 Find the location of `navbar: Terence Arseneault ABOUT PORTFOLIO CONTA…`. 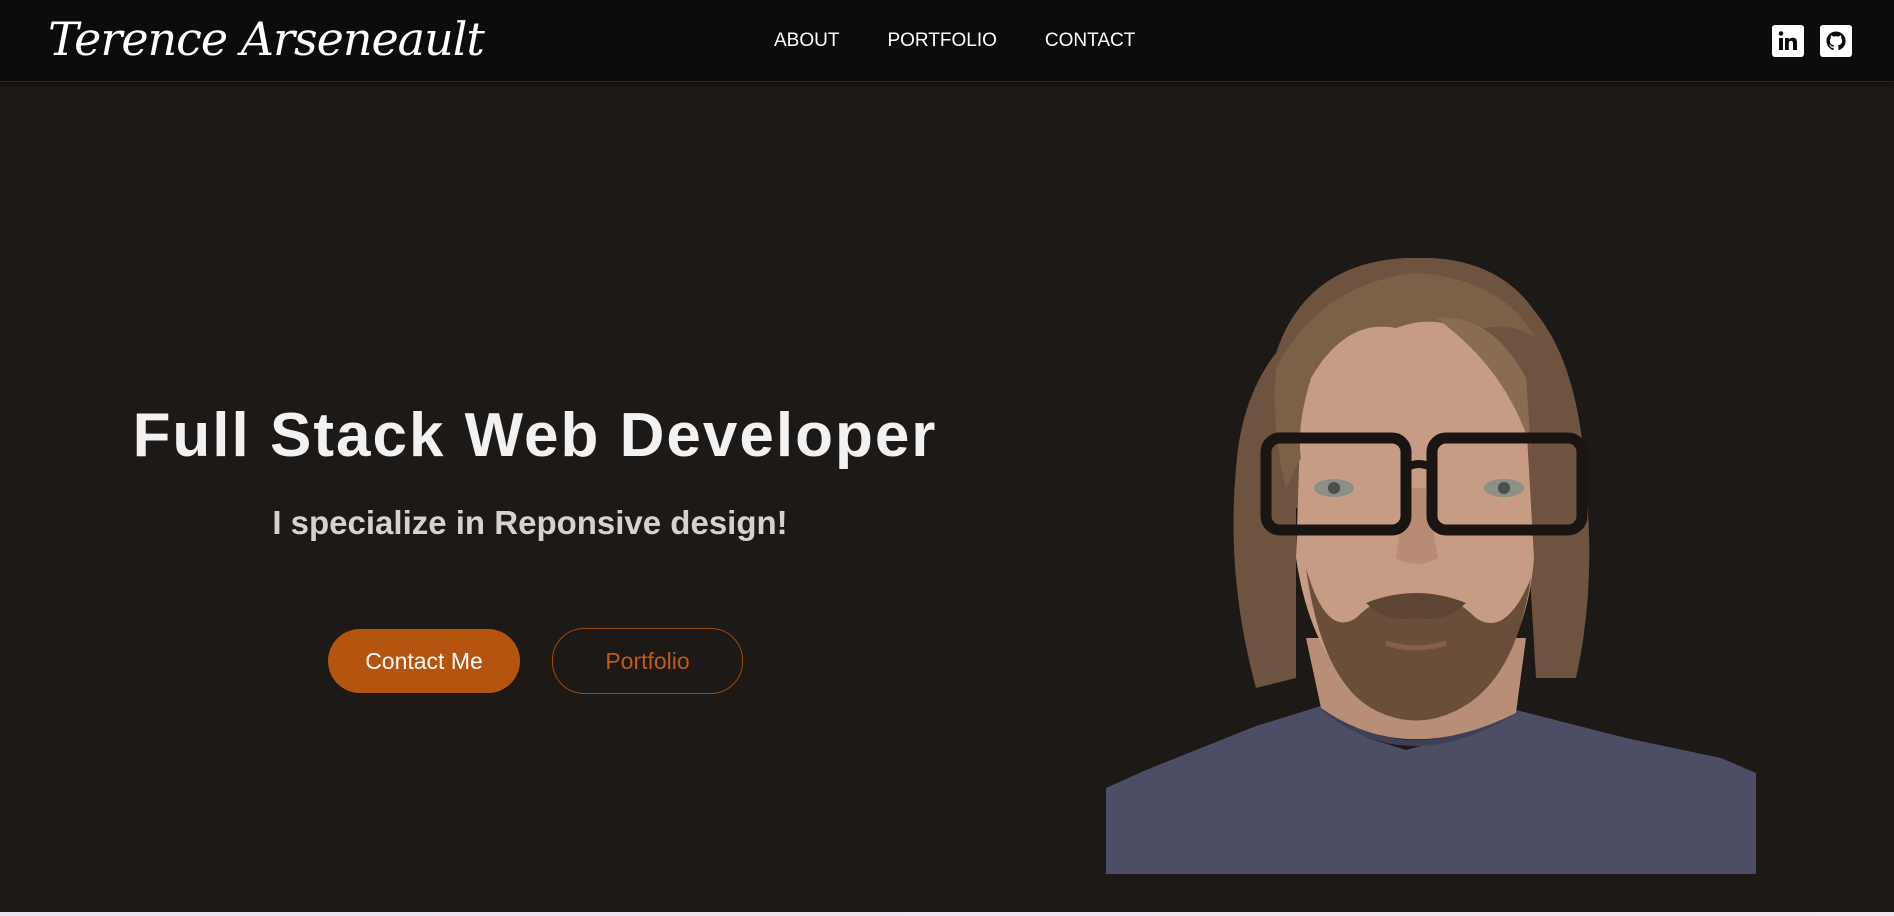

navbar: Terence Arseneault ABOUT PORTFOLIO CONTA… is located at coordinates (947, 41).